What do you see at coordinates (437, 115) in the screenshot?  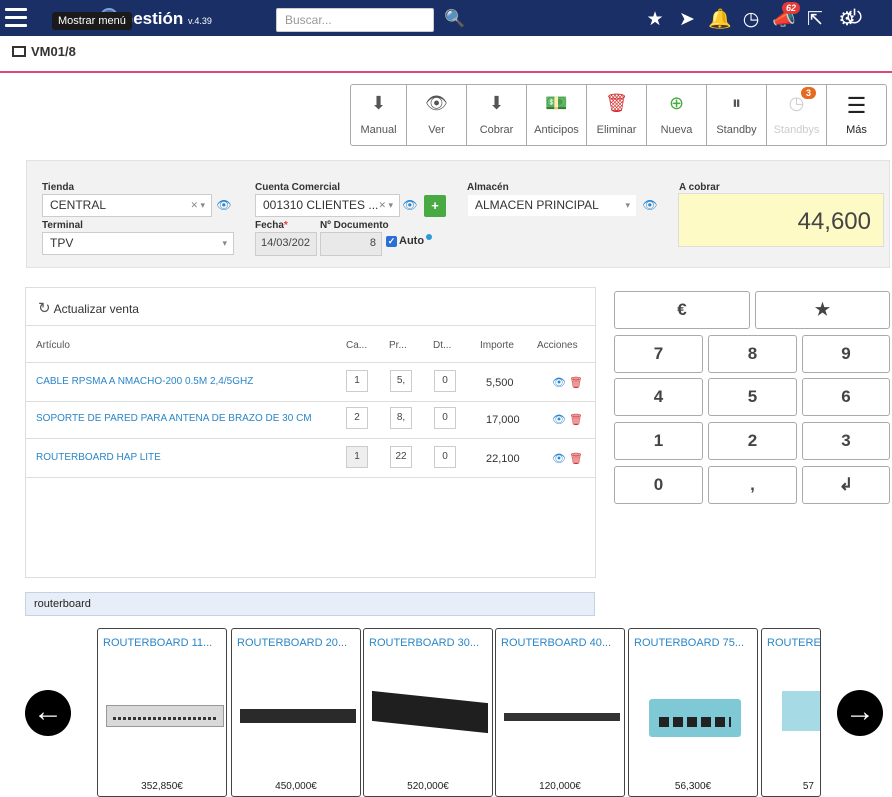 I see `ver-button: 👁 Ver` at bounding box center [437, 115].